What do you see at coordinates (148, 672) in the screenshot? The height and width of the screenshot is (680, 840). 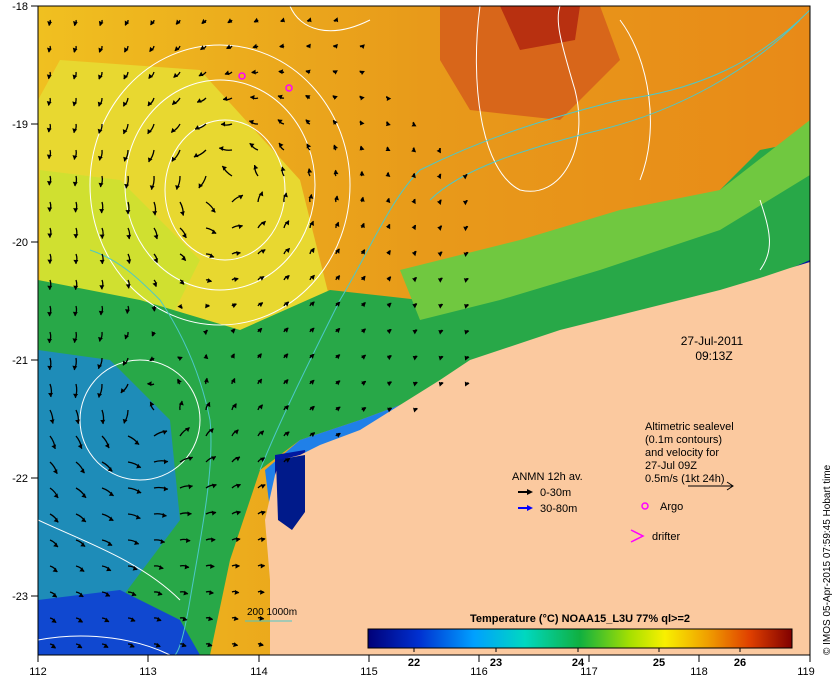 I see `lon-tick-label: 113` at bounding box center [148, 672].